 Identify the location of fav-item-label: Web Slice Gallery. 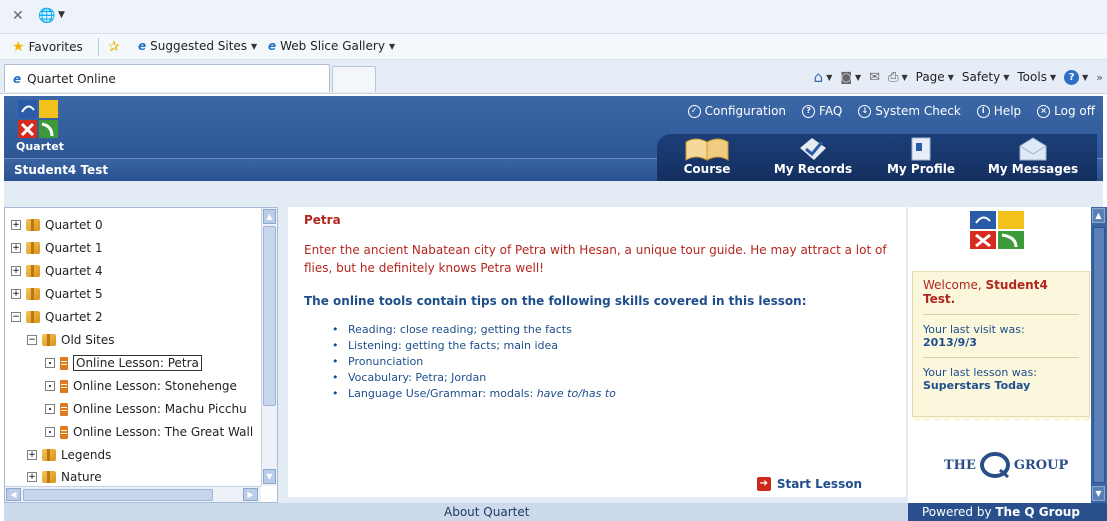
(332, 46).